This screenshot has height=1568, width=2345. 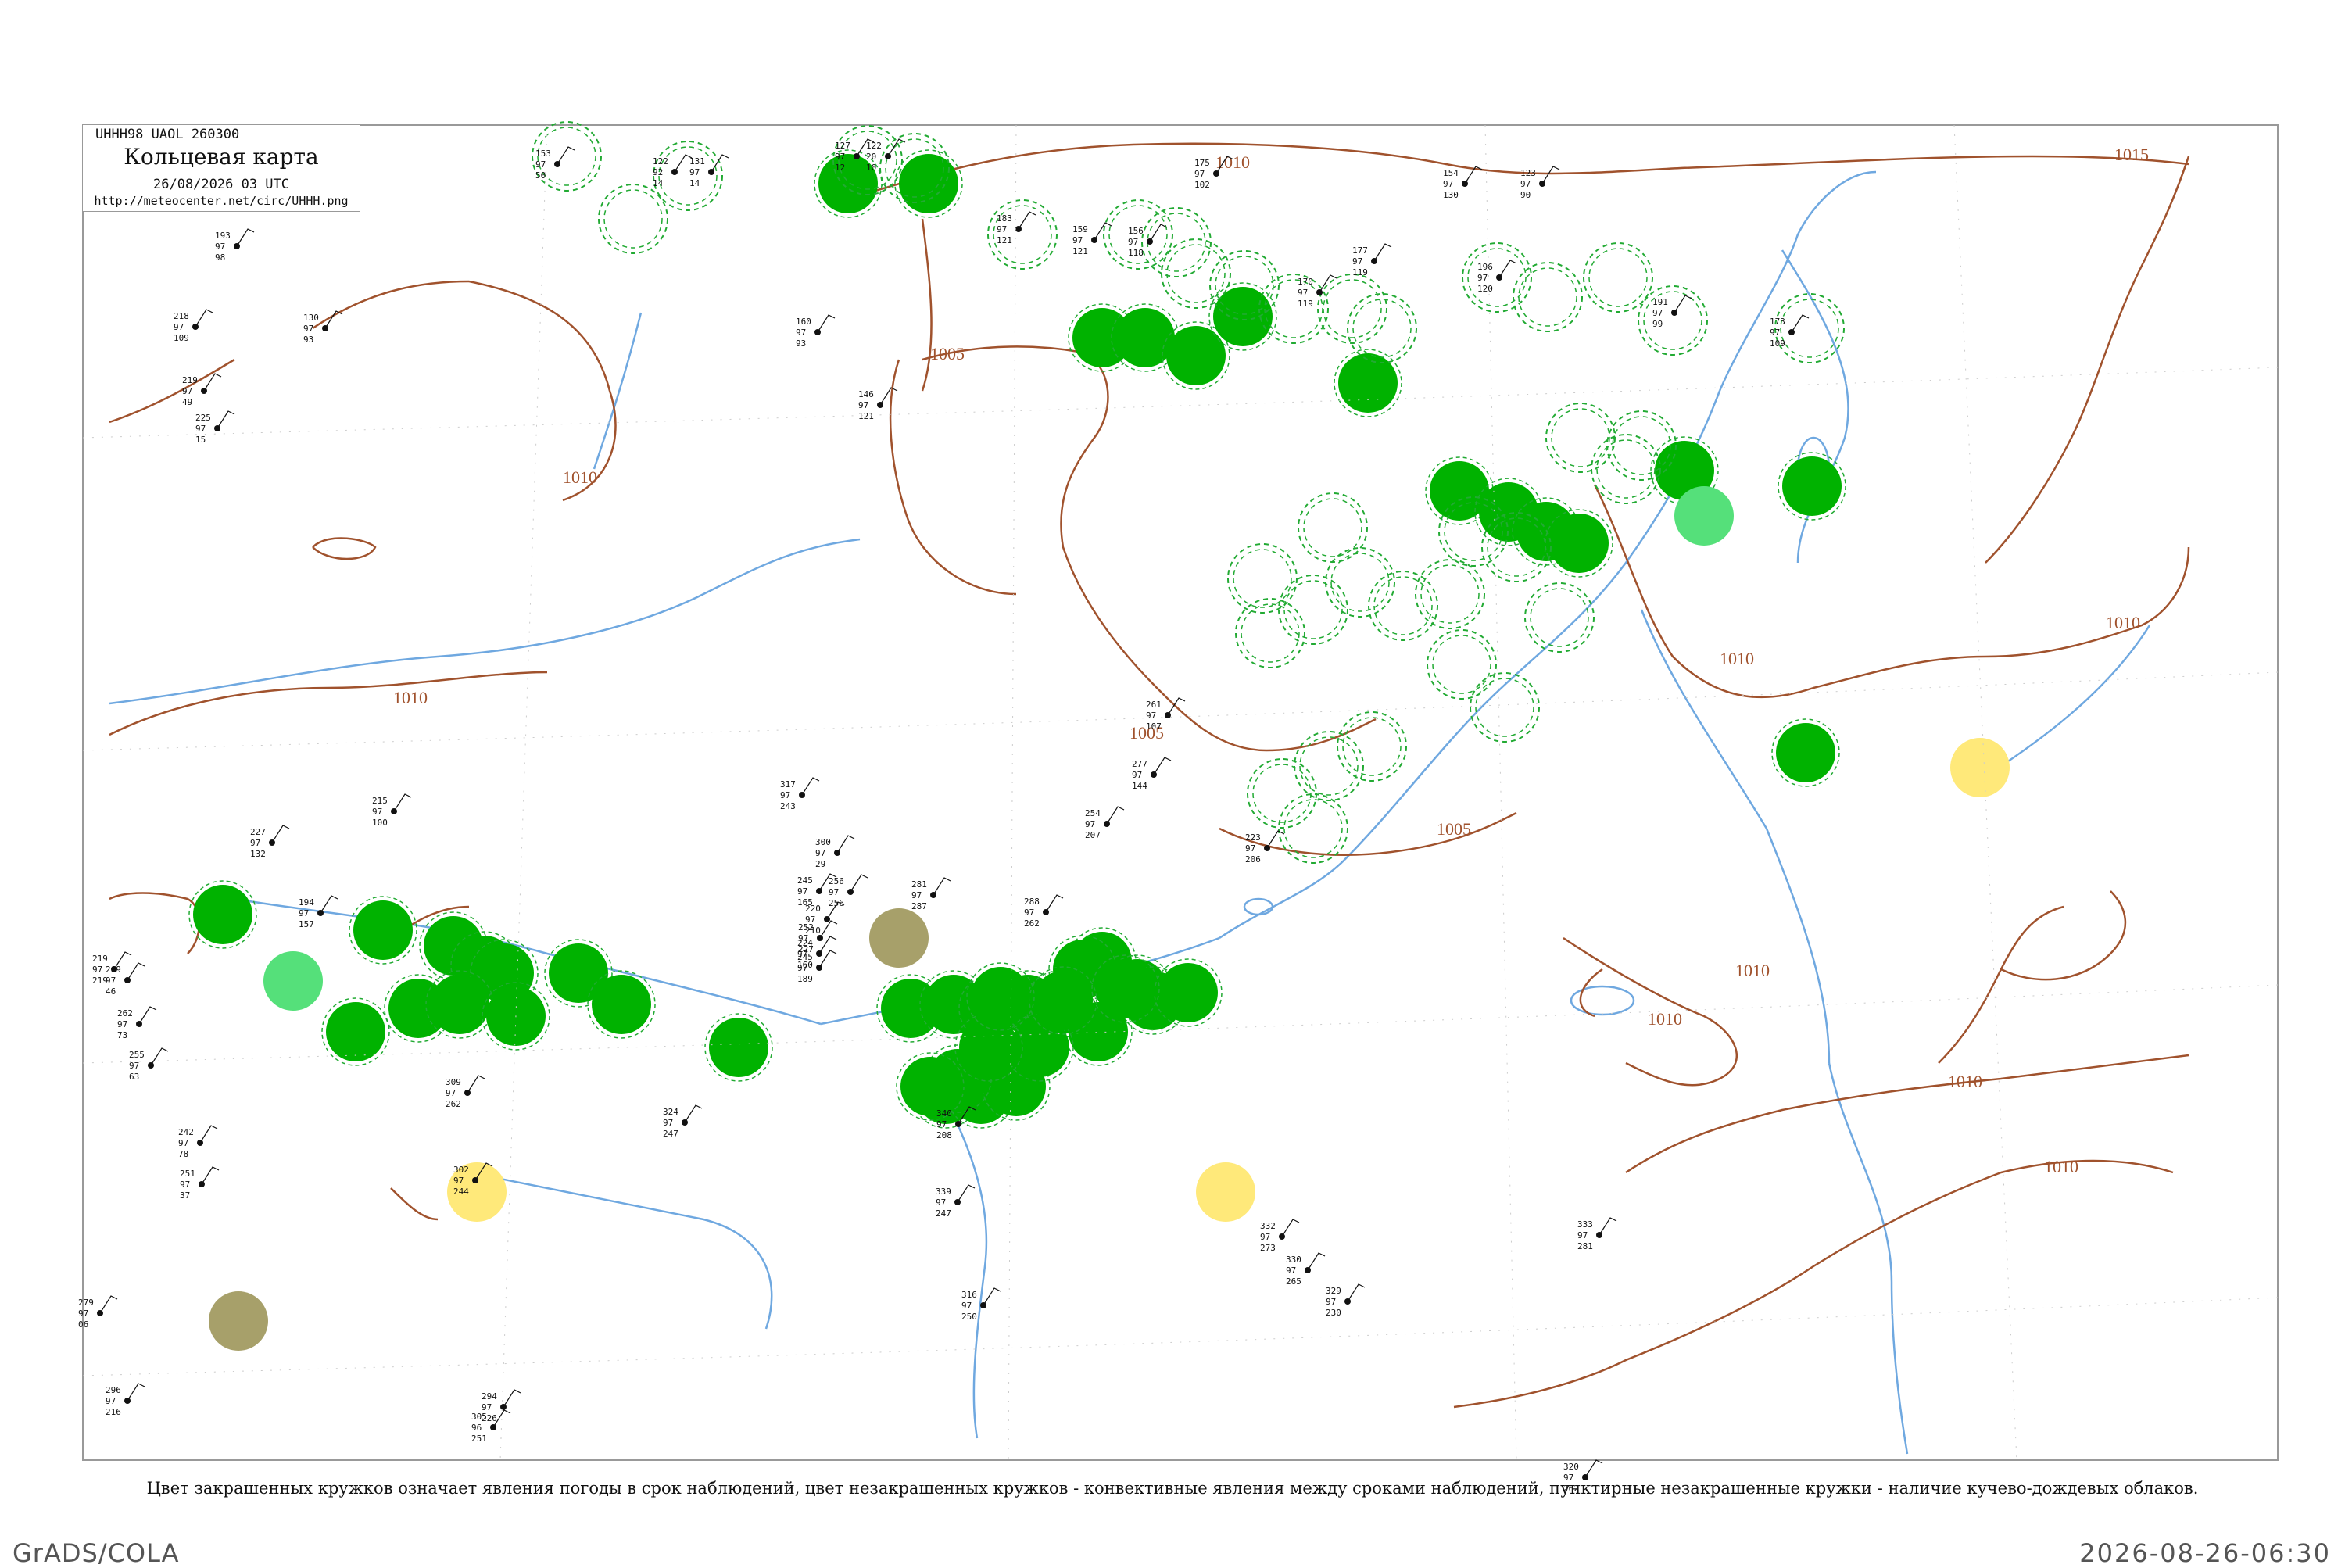 What do you see at coordinates (670, 1112) in the screenshot?
I see `station-pressure: 324` at bounding box center [670, 1112].